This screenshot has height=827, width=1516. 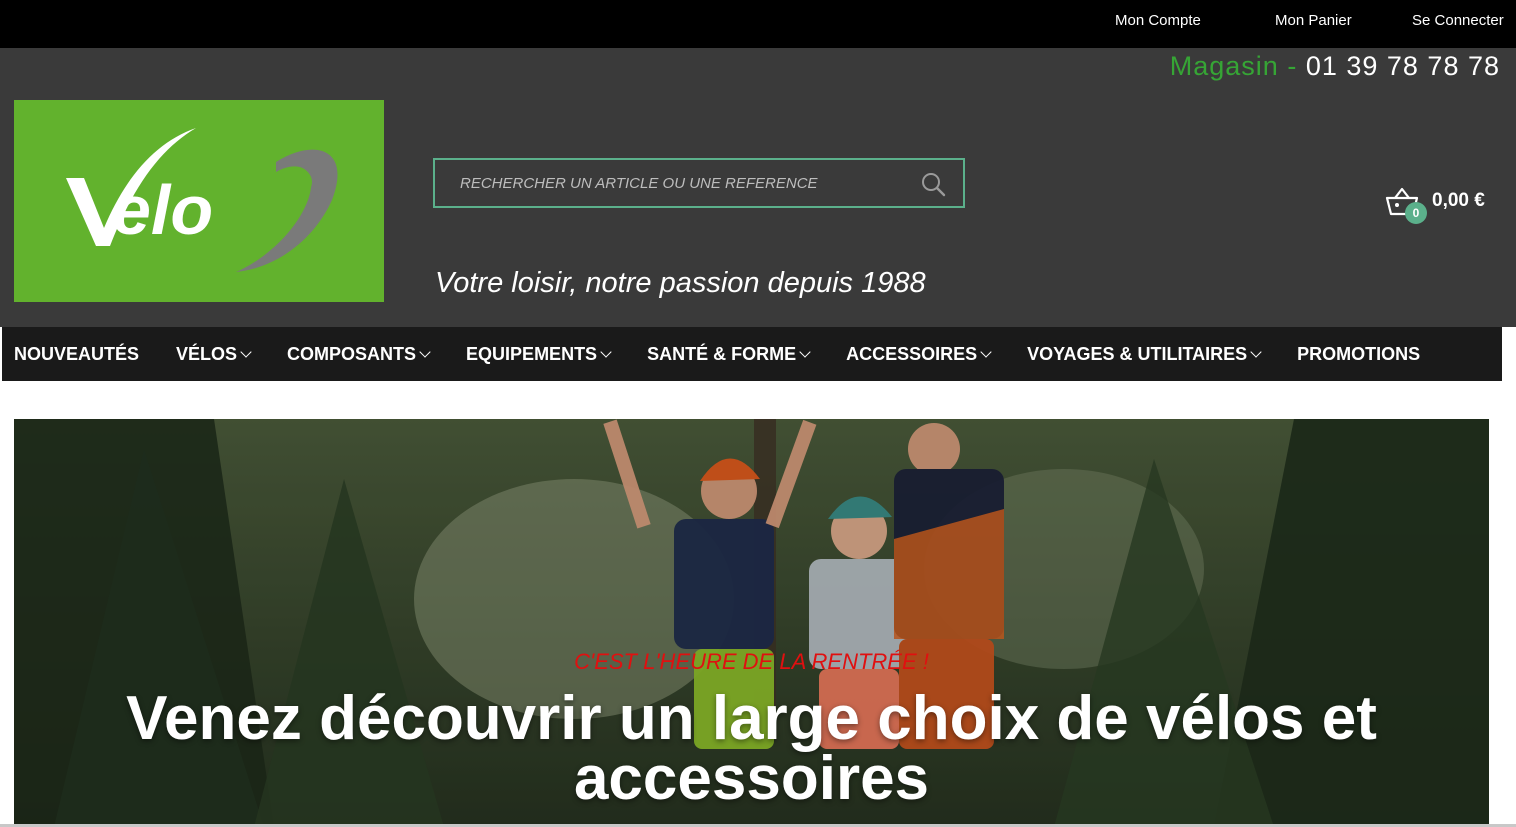 I want to click on search-box, so click(x=699, y=183).